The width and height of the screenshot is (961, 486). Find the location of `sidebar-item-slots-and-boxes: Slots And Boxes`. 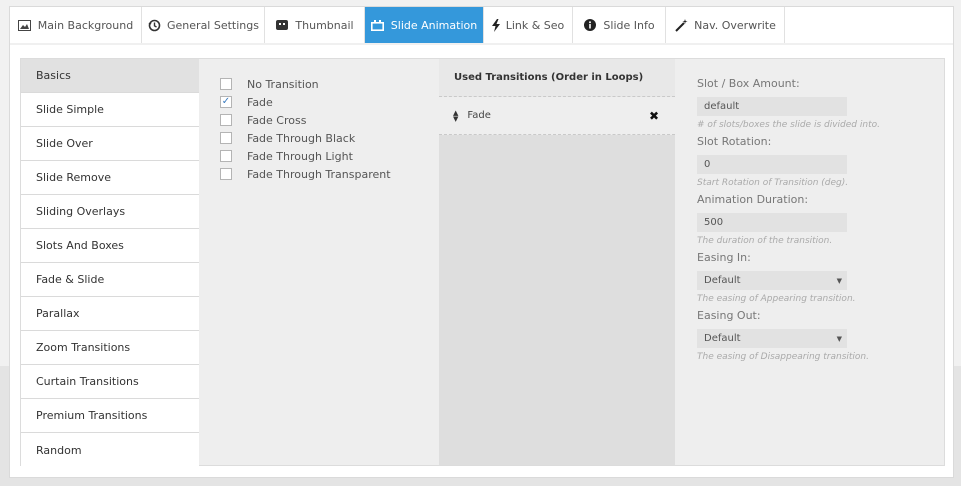

sidebar-item-slots-and-boxes: Slots And Boxes is located at coordinates (110, 246).